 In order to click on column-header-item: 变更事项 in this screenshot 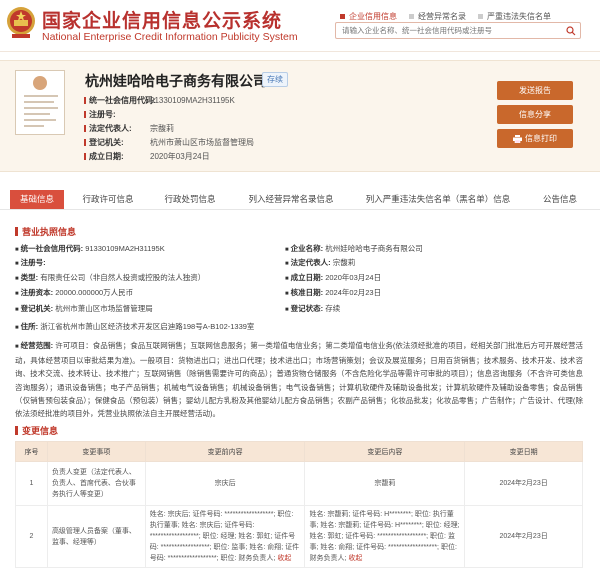, I will do `click(96, 451)`.